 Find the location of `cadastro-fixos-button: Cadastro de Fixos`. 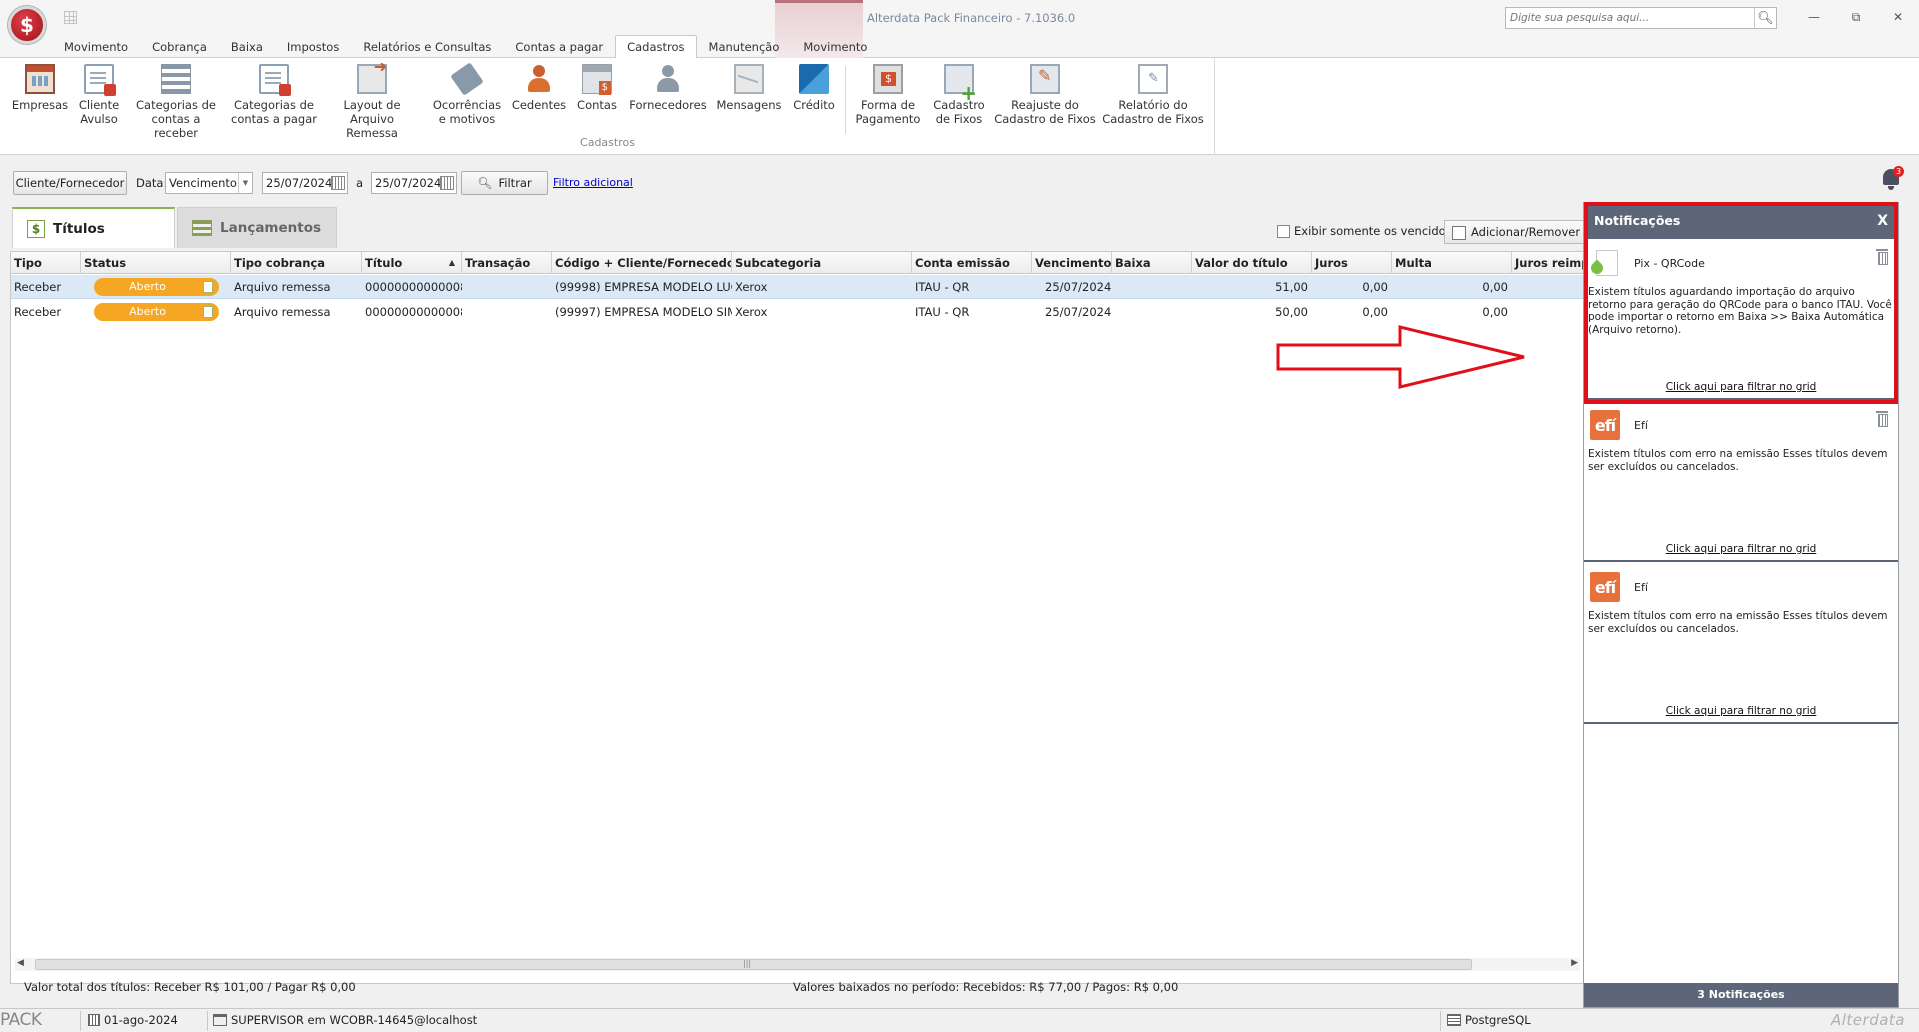

cadastro-fixos-button: Cadastro de Fixos is located at coordinates (959, 95).